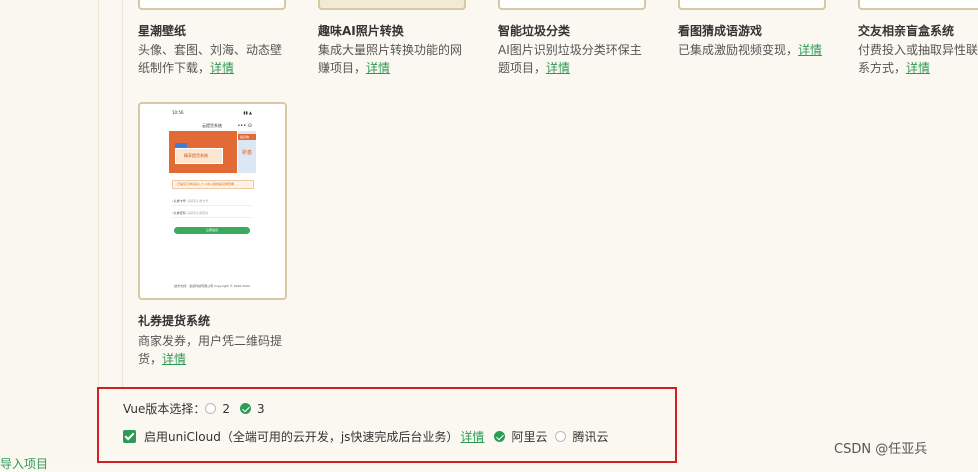  I want to click on template-desc: 已集成激励视频变现，详情, so click(750, 50).